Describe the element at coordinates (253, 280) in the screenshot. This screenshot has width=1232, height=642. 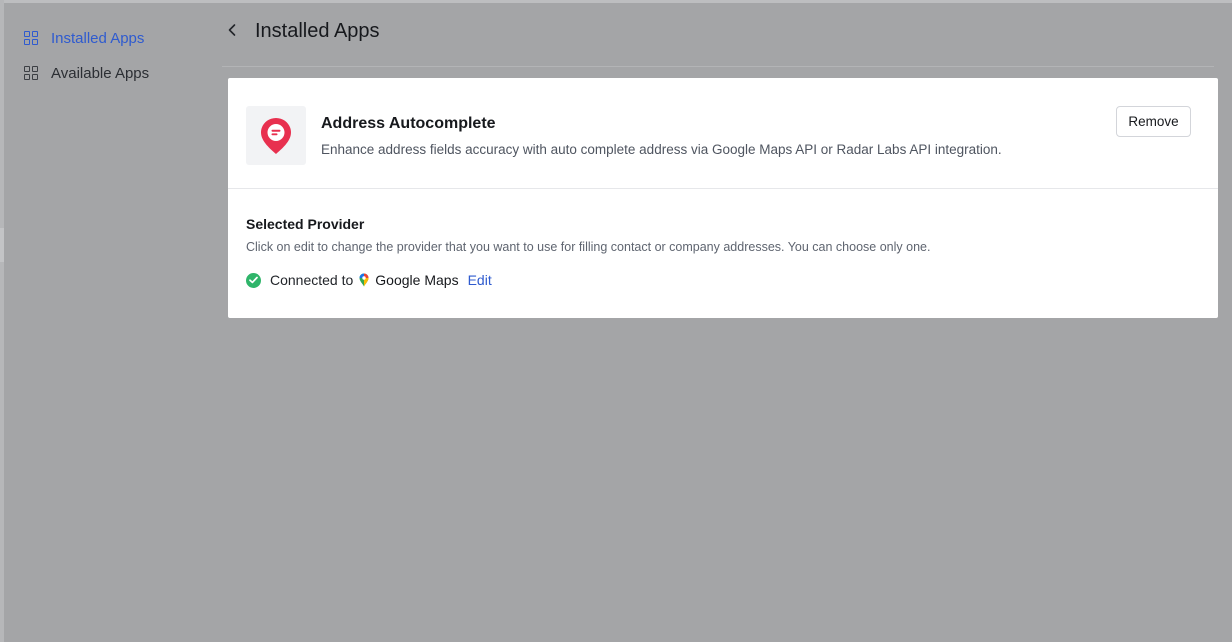
I see `check-circle-icon` at that location.